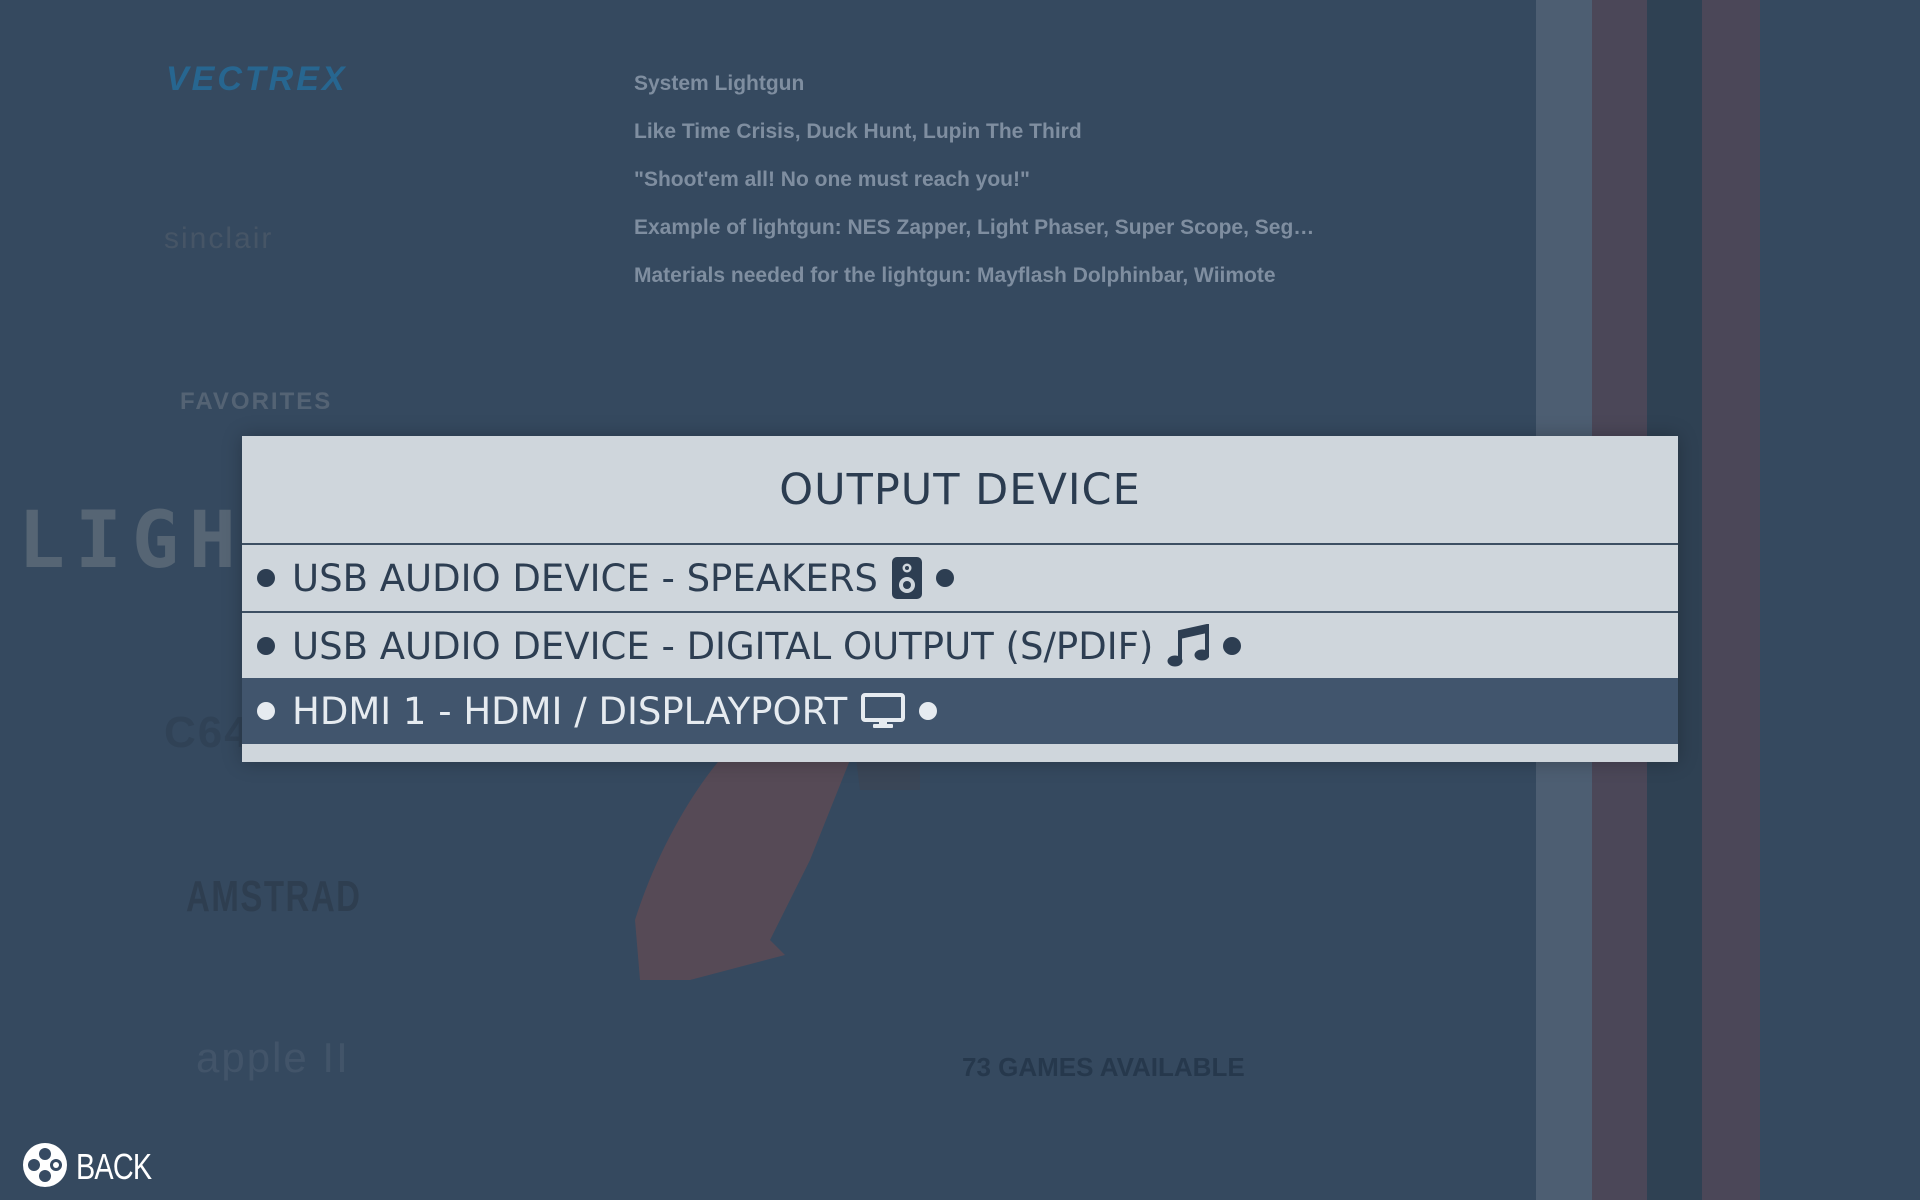  What do you see at coordinates (218, 239) in the screenshot?
I see `system-logo-sinclair: sinclair` at bounding box center [218, 239].